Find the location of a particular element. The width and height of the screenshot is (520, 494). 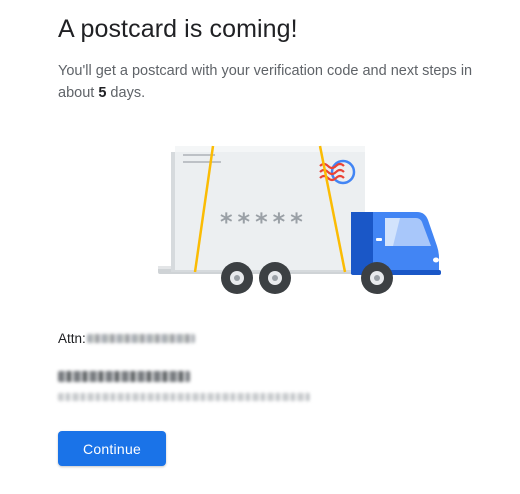

attn-label: Attn: is located at coordinates (72, 338).